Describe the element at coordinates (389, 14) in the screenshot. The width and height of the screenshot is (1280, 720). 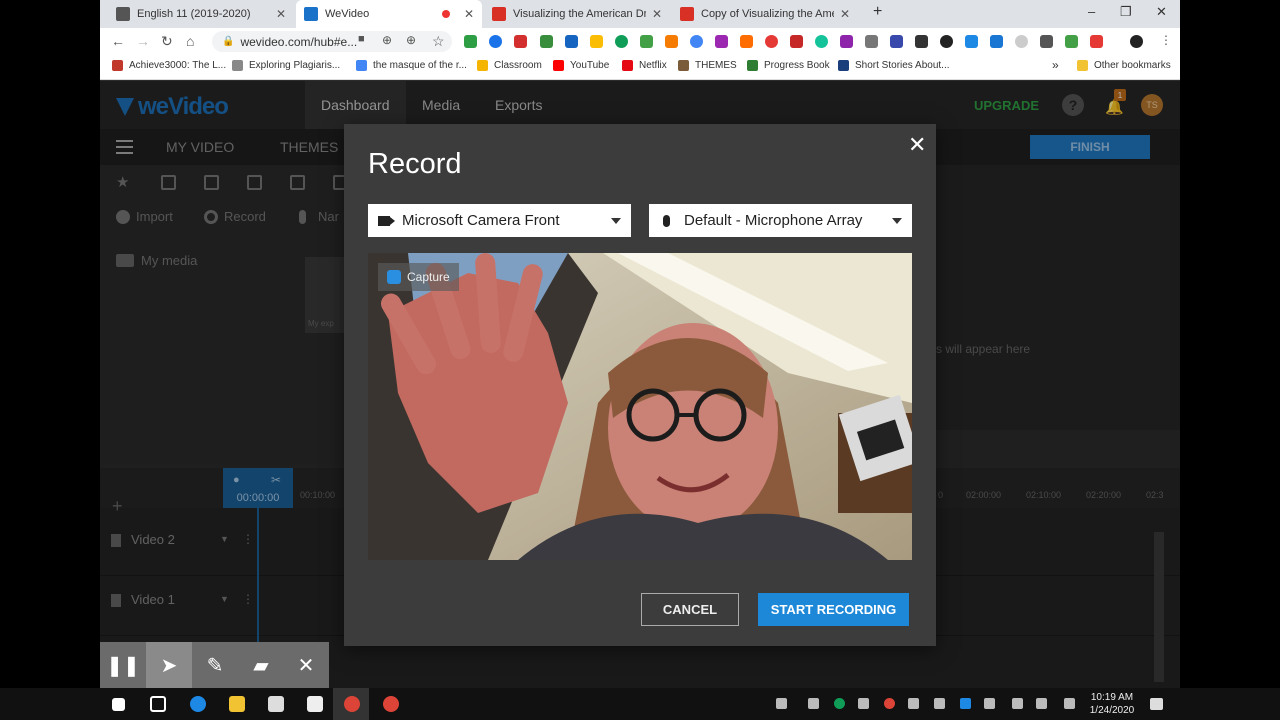
I see `tab-wevideo: WeVideo ✕` at that location.